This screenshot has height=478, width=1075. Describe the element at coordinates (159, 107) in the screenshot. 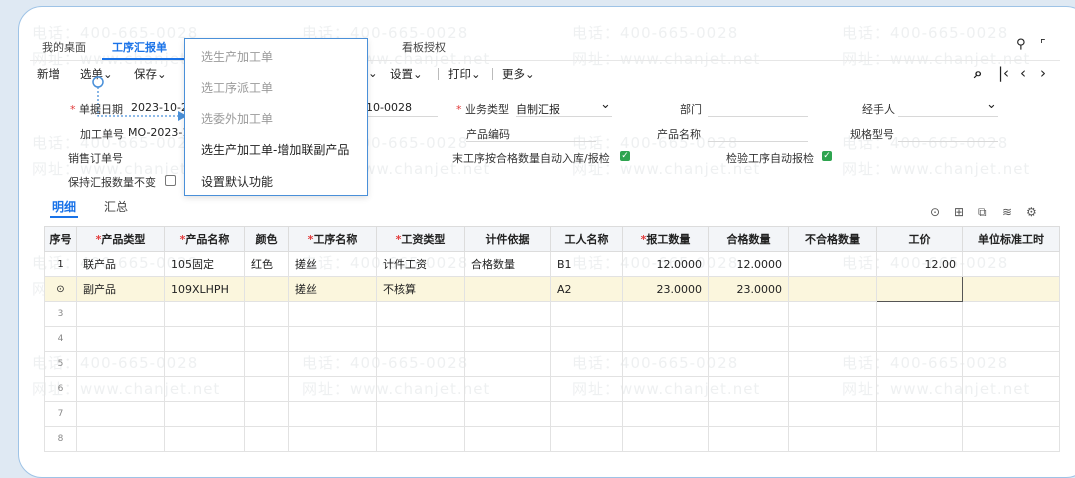

I see `date-field: 2023-10-2` at that location.